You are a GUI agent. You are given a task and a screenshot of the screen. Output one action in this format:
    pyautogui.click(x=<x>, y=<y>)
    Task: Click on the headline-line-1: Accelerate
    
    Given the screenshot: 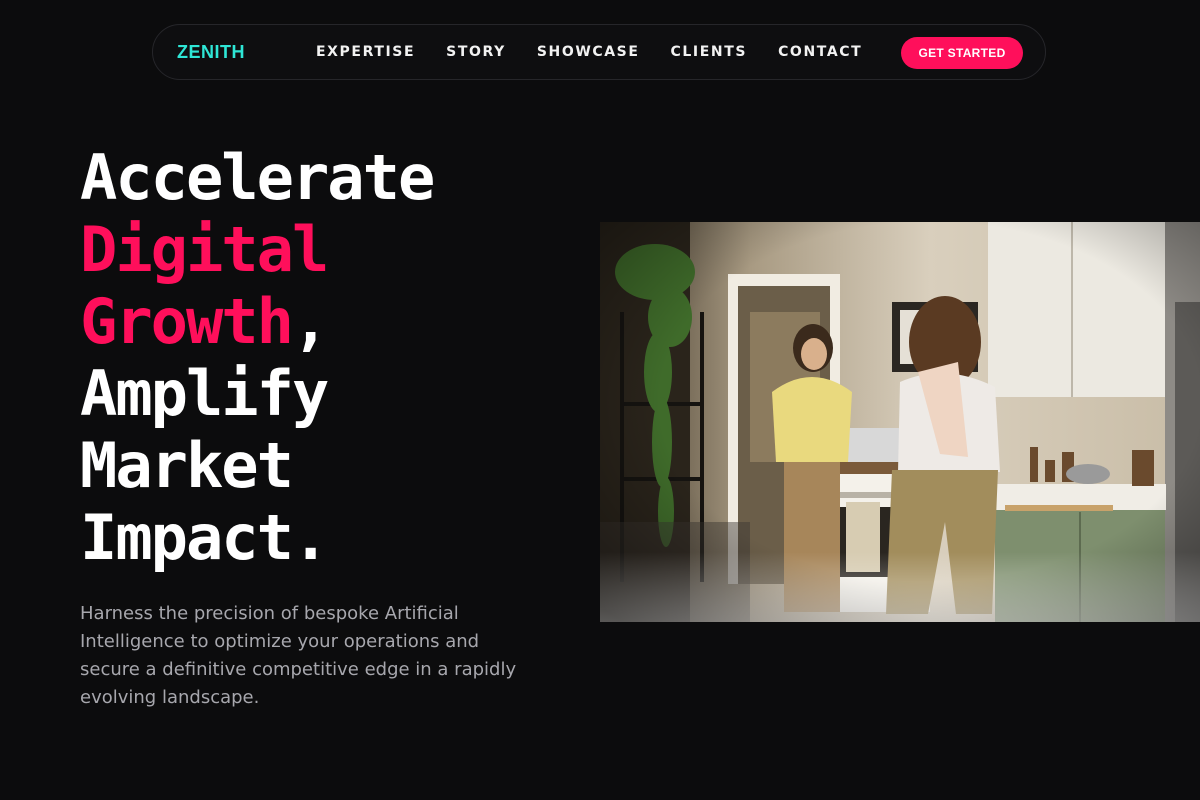 What is the action you would take?
    pyautogui.click(x=257, y=177)
    